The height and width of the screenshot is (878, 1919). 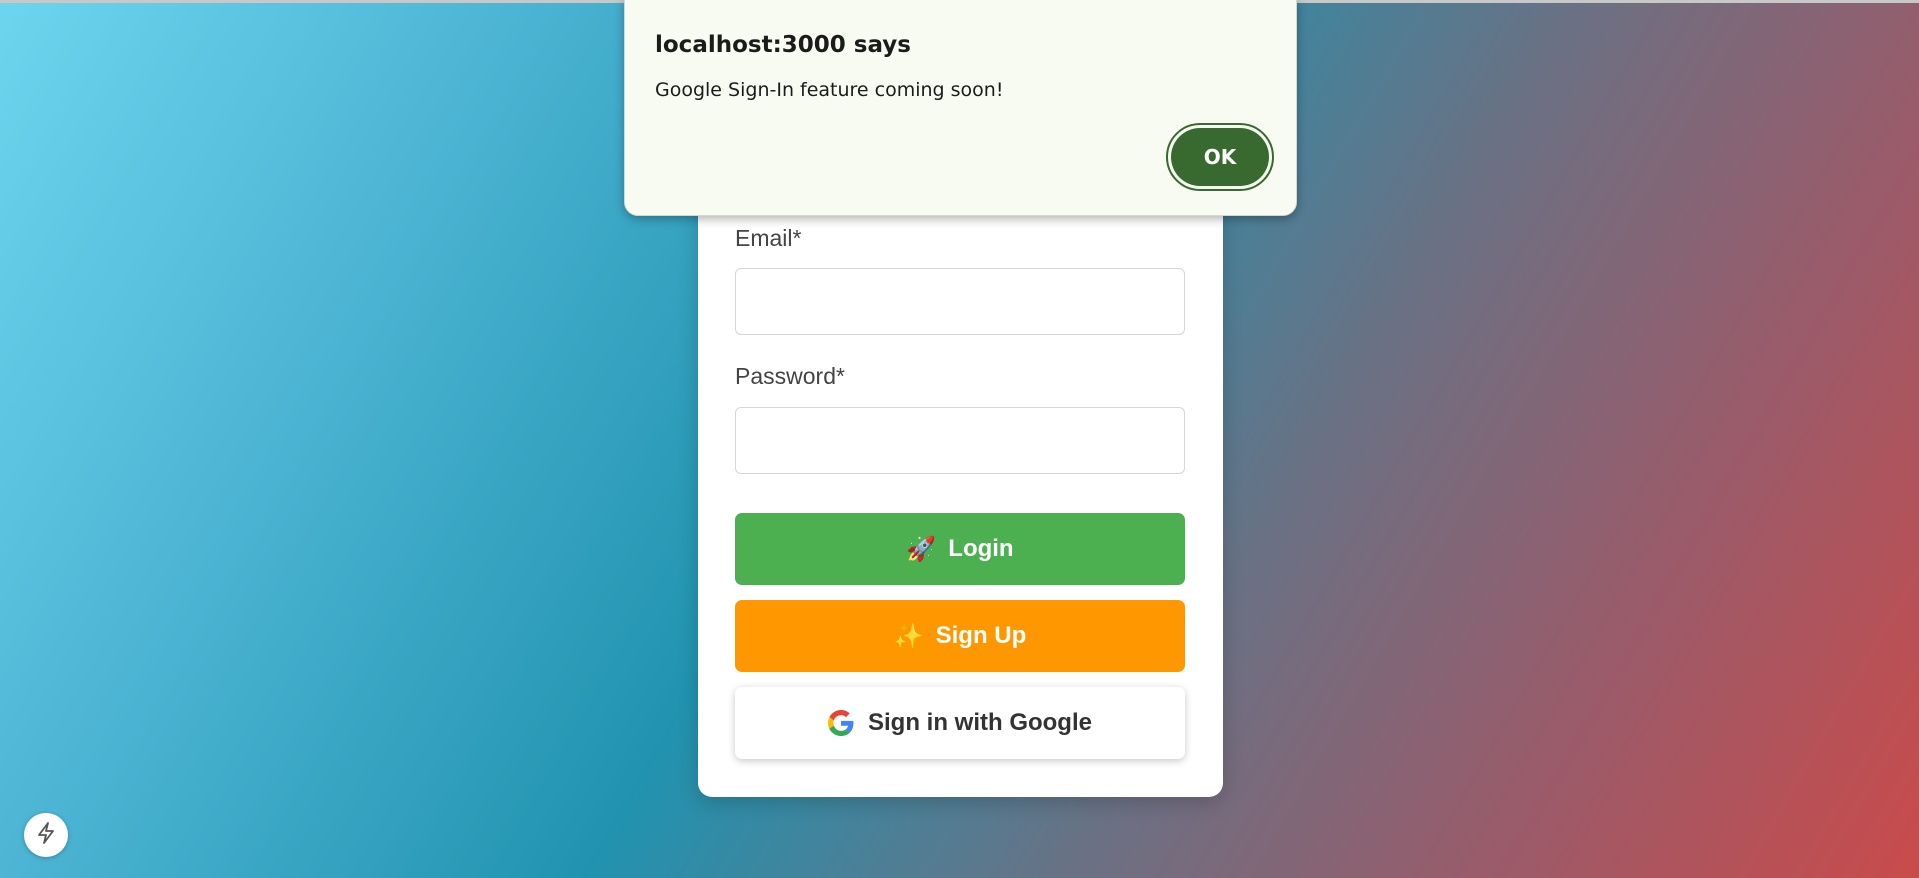 I want to click on login-button-label: Login, so click(x=981, y=548).